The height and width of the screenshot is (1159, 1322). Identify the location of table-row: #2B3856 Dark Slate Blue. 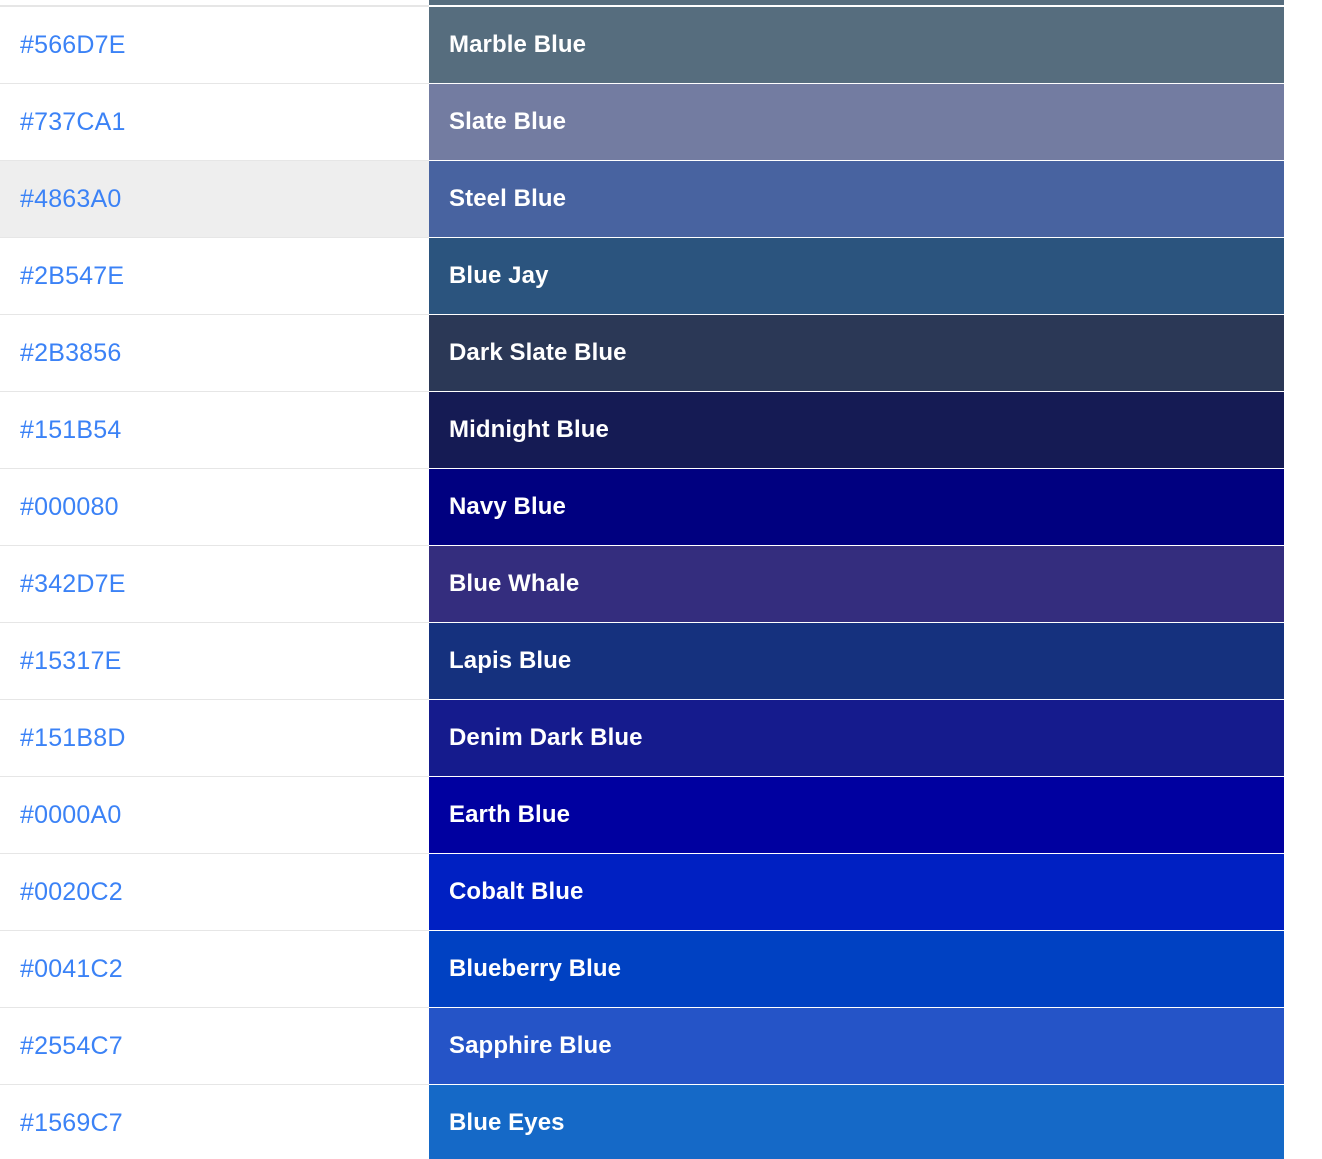
(642, 353).